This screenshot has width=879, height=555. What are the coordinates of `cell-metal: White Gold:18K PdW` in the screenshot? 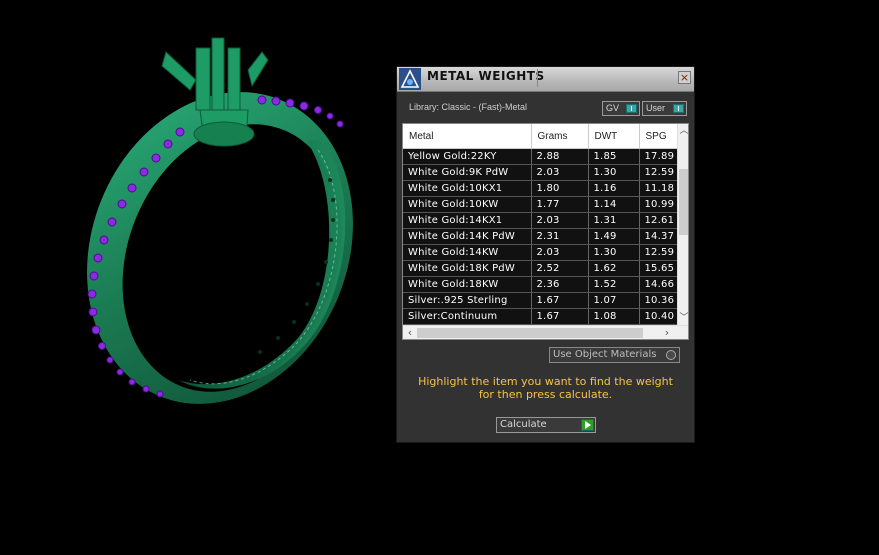 It's located at (467, 268).